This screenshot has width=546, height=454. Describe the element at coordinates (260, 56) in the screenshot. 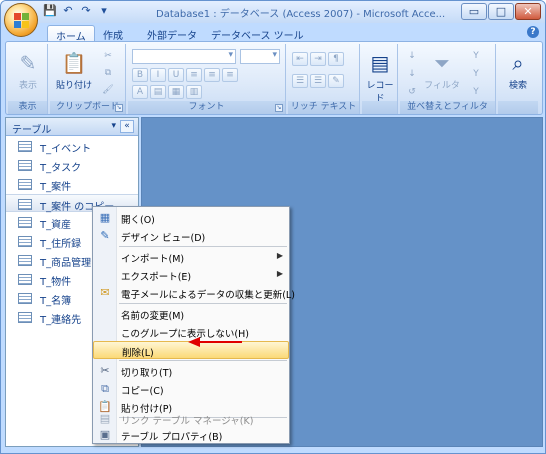

I see `font-size-combo` at that location.